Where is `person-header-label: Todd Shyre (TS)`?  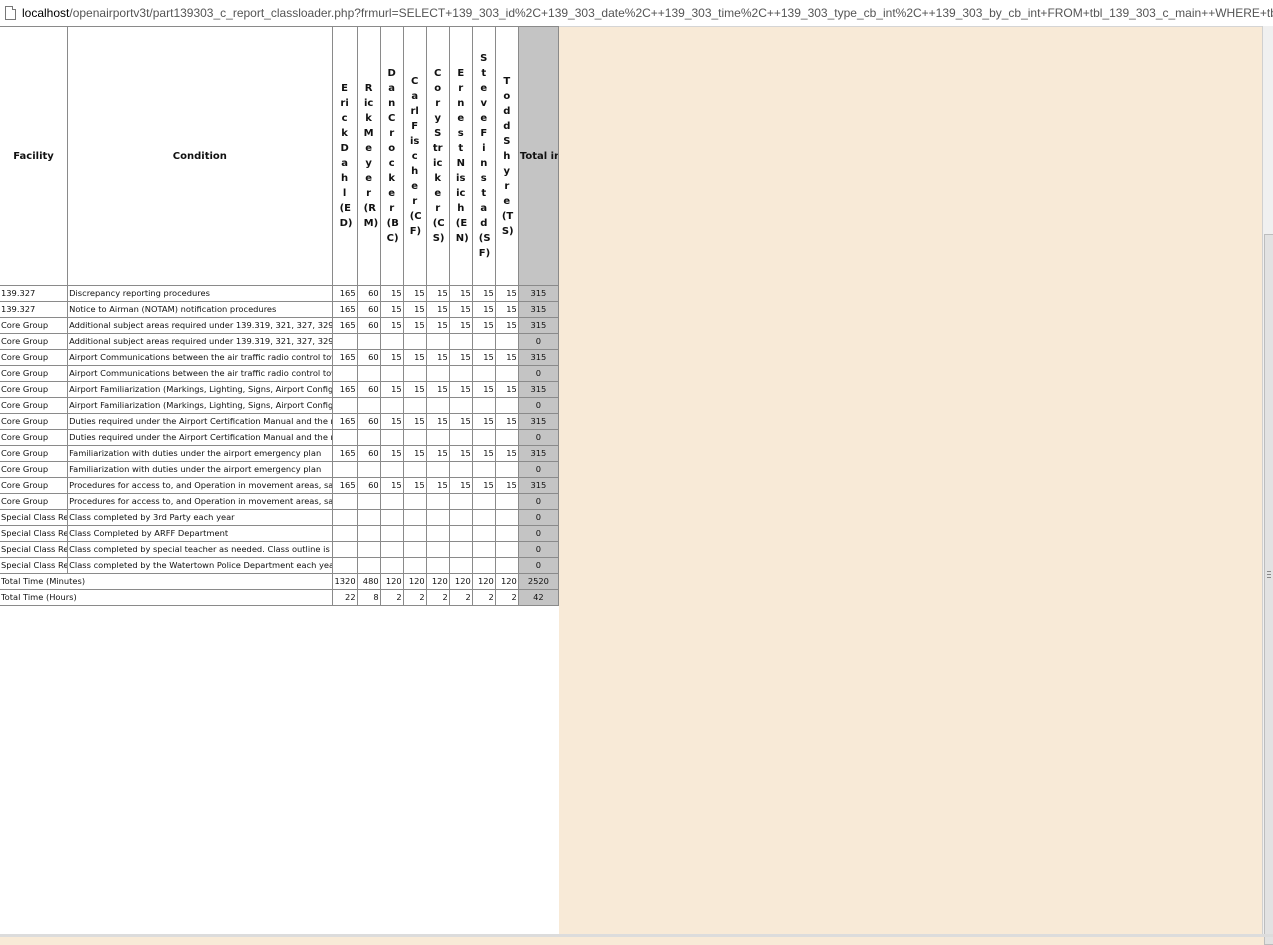 person-header-label: Todd Shyre (TS) is located at coordinates (507, 156).